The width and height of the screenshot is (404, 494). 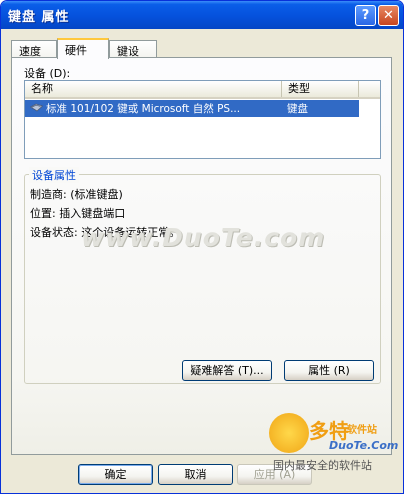 I want to click on location-text: 位置: 插入键盘端口, so click(x=78, y=213).